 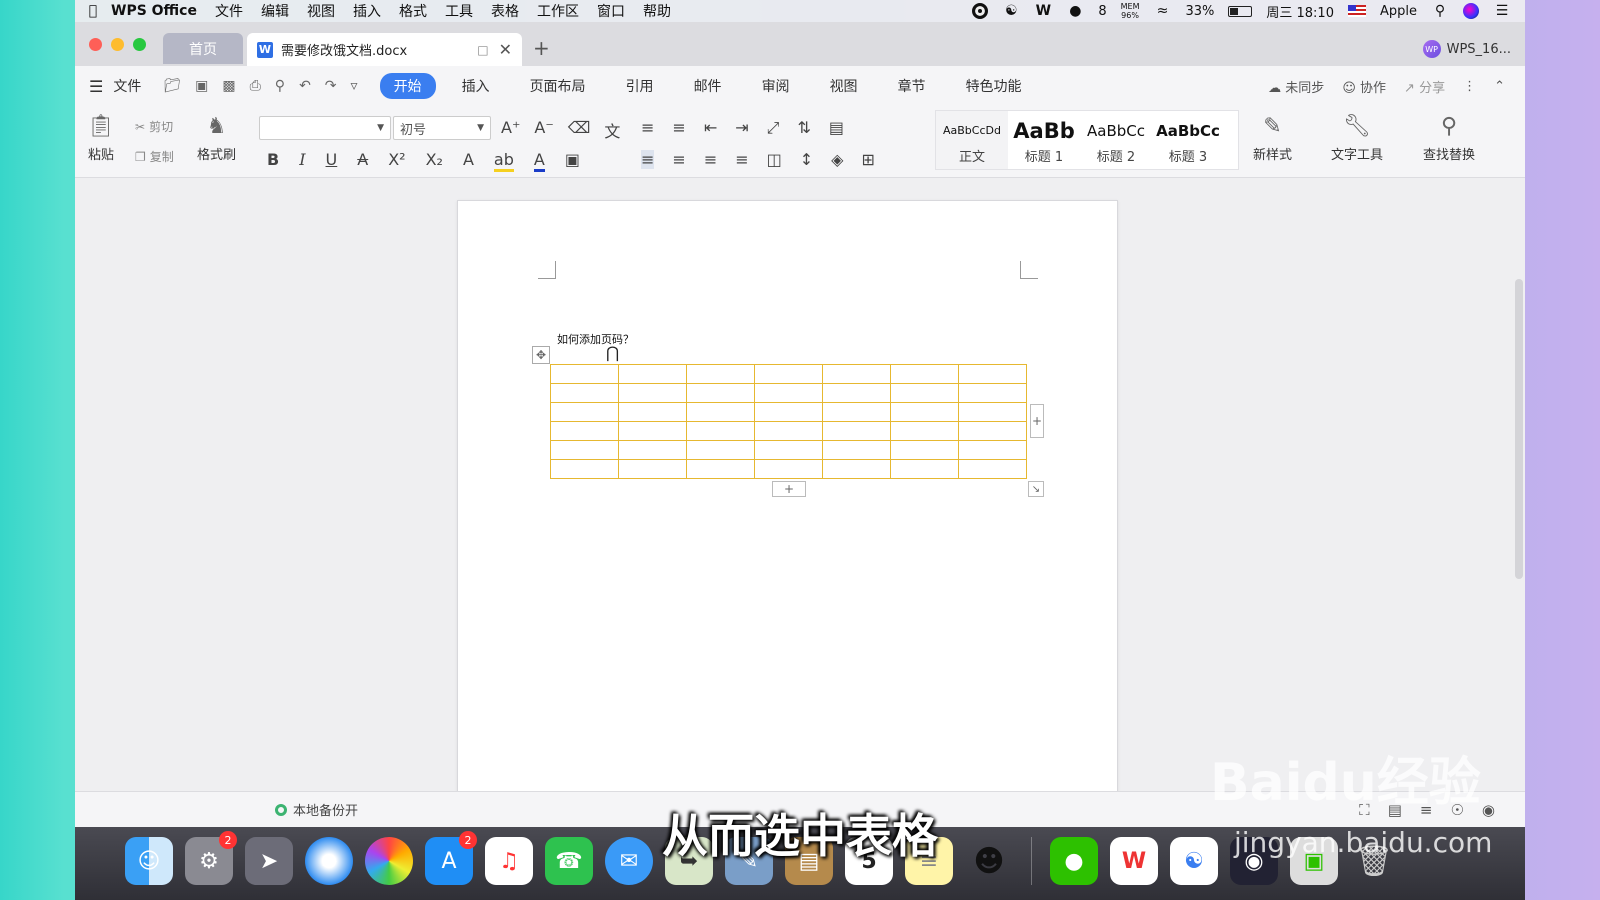 I want to click on battery-icon, so click(x=1240, y=11).